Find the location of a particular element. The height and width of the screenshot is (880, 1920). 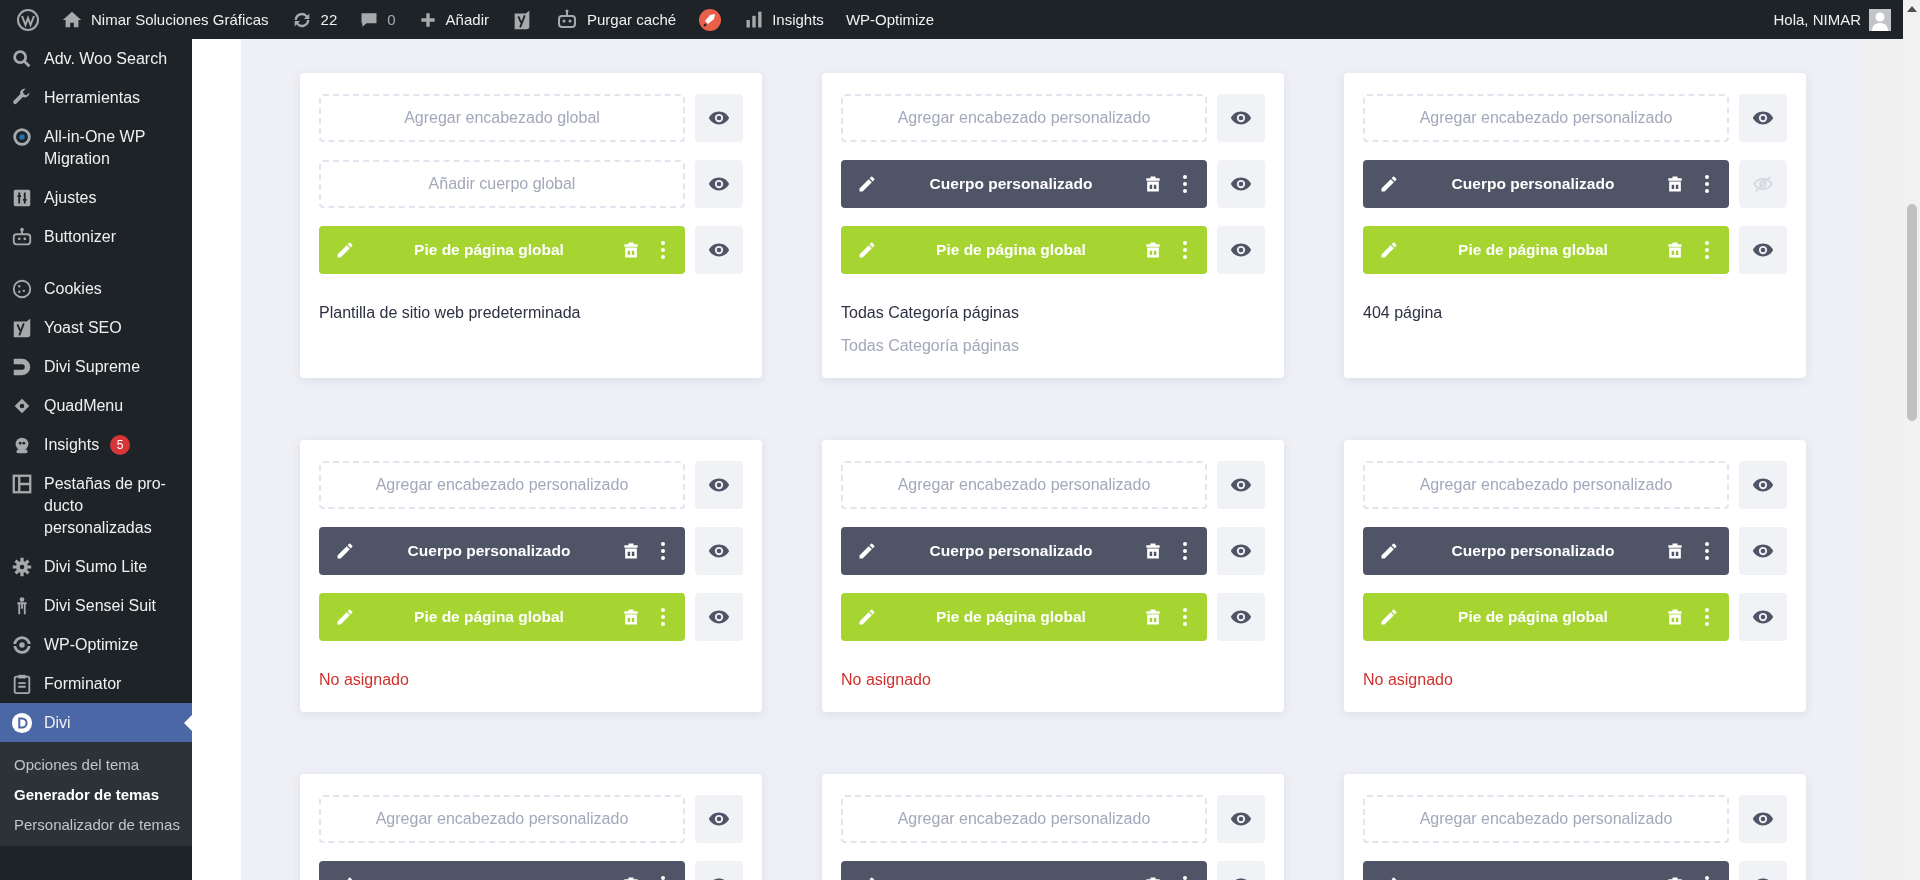

menu-item: Divi Sumo Lite is located at coordinates (96, 566).